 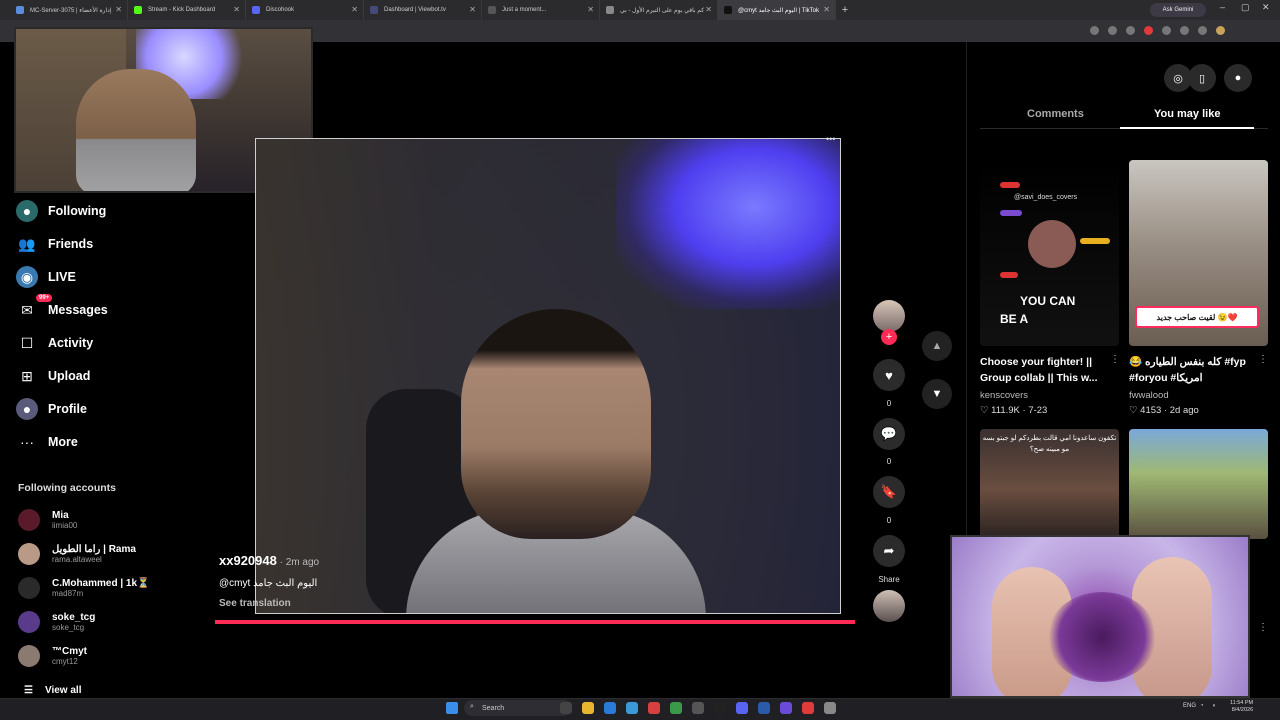 I want to click on browser-tab: Stream - Kick Dashboard ✕, so click(x=187, y=10).